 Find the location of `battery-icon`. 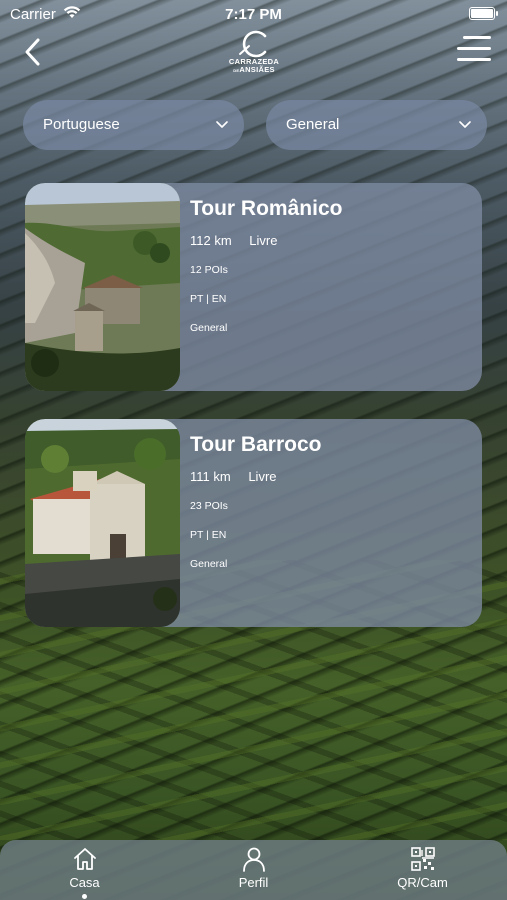

battery-icon is located at coordinates (483, 13).